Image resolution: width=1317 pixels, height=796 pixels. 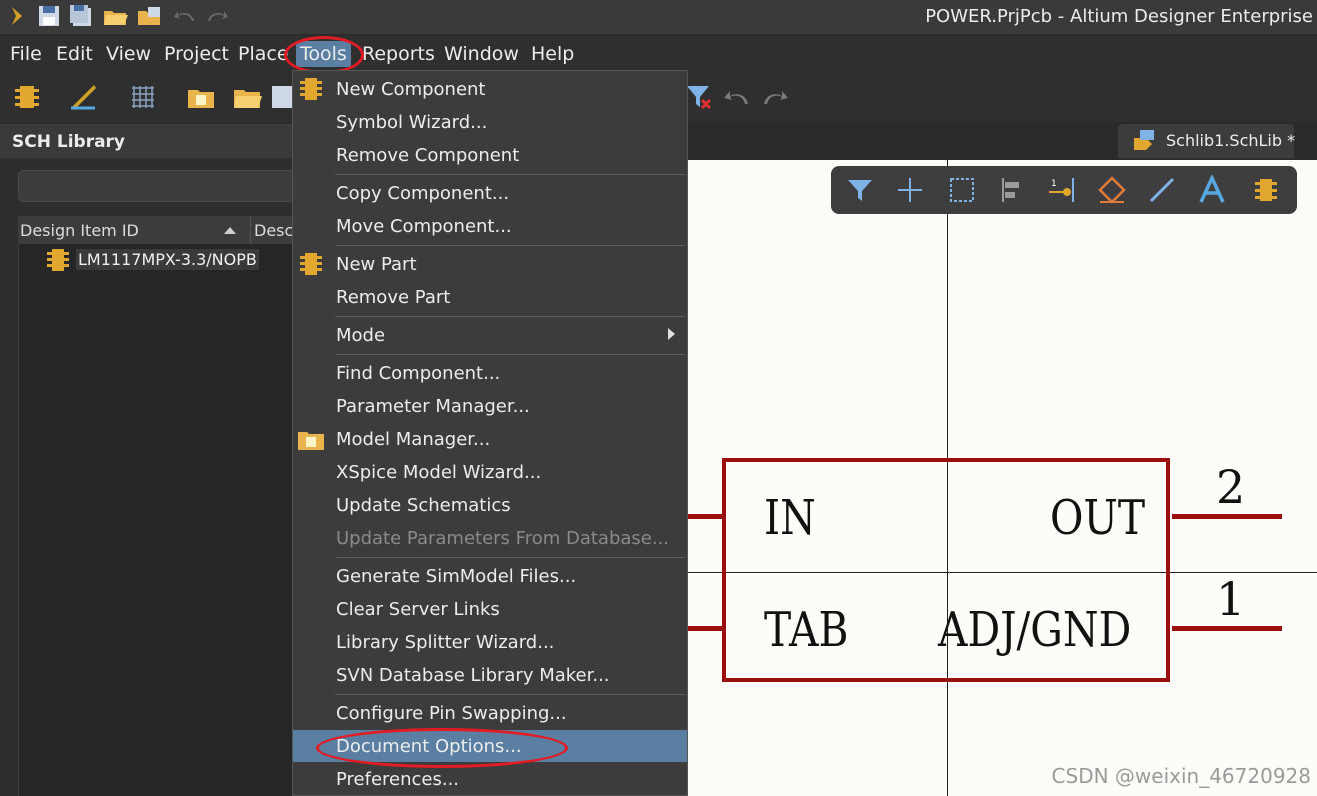 What do you see at coordinates (27, 97) in the screenshot?
I see `place-component-icon` at bounding box center [27, 97].